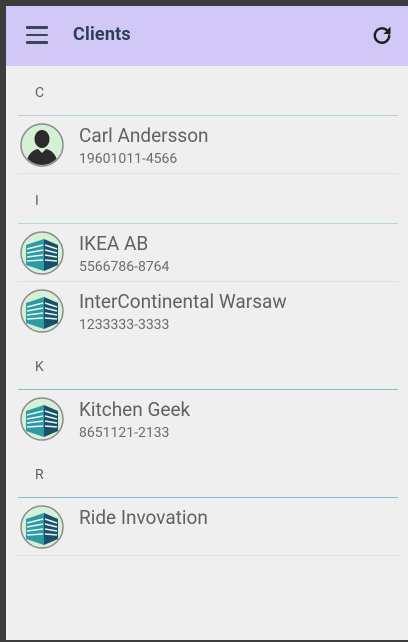 This screenshot has width=408, height=642. What do you see at coordinates (183, 301) in the screenshot?
I see `client-name: InterContinental Warsaw` at bounding box center [183, 301].